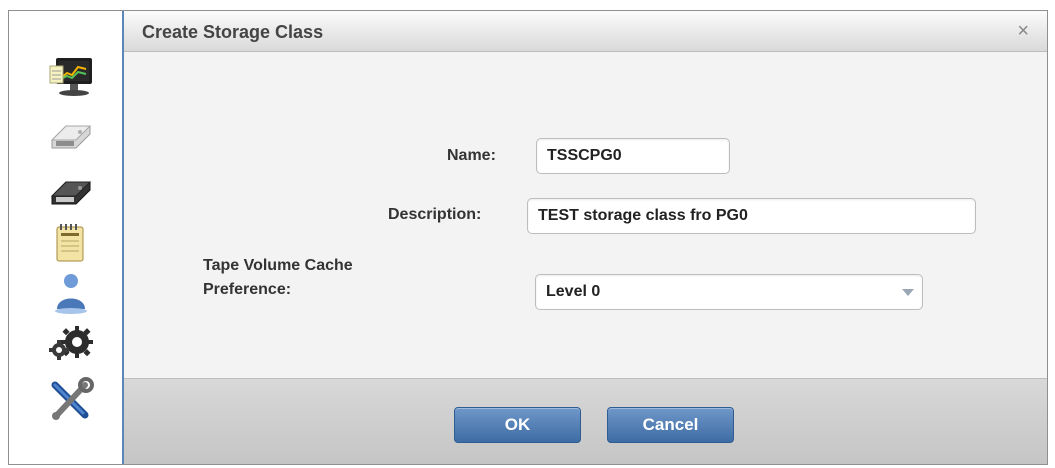 This screenshot has width=1055, height=468. I want to click on description-field: TEST storage class fro PG0, so click(751, 216).